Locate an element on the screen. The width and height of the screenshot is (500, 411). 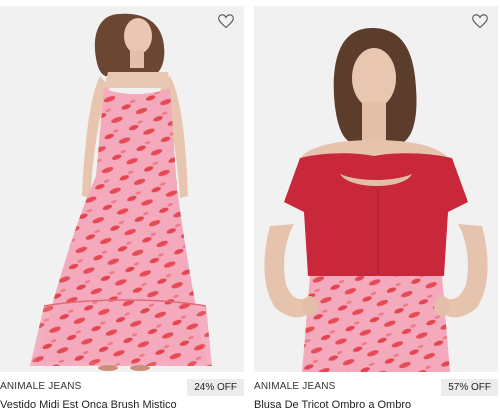
discount-badge: 57% OFF is located at coordinates (469, 387).